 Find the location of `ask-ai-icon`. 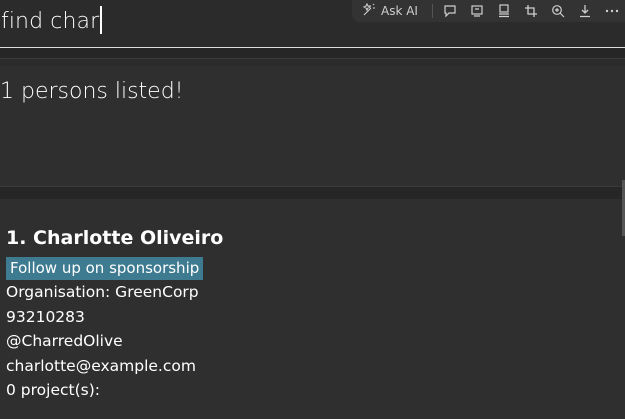

ask-ai-icon is located at coordinates (369, 11).